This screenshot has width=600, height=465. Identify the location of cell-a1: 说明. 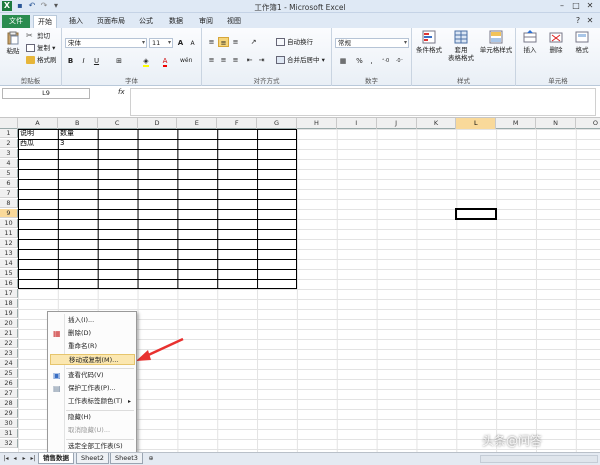
(26, 133).